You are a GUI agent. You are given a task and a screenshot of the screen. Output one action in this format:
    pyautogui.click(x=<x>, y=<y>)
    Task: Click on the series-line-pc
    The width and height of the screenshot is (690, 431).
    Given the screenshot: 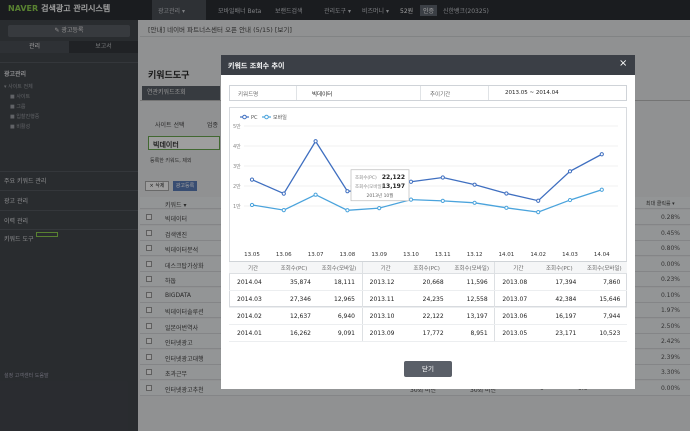 What is the action you would take?
    pyautogui.click(x=427, y=171)
    